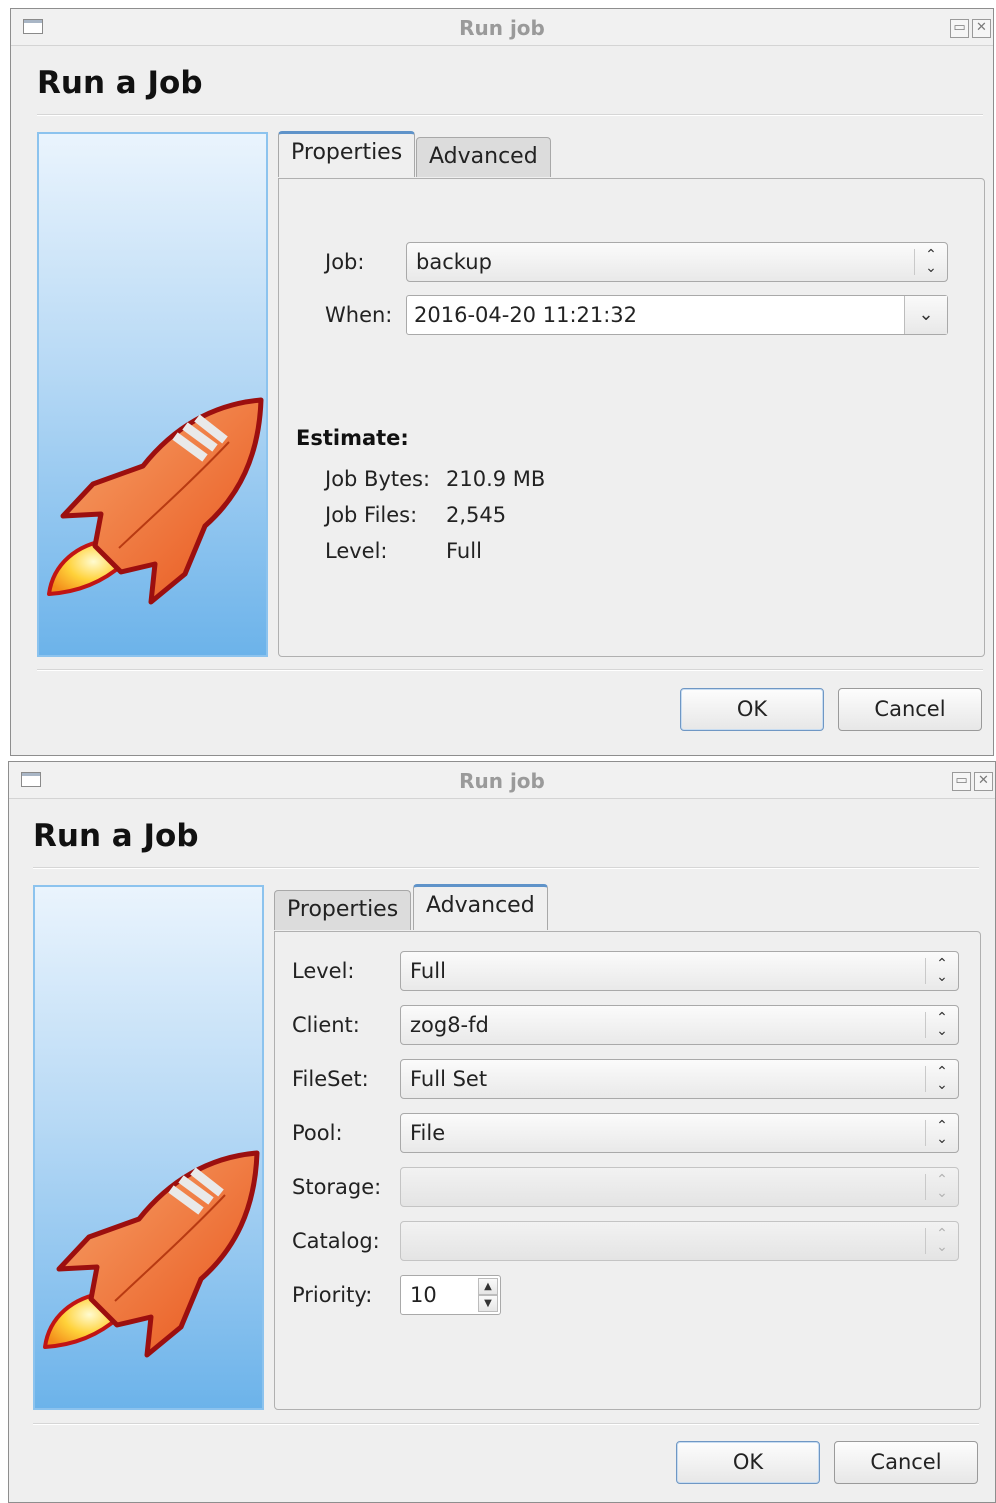 This screenshot has height=1503, width=996. Describe the element at coordinates (323, 971) in the screenshot. I see `level-label: Level:` at that location.